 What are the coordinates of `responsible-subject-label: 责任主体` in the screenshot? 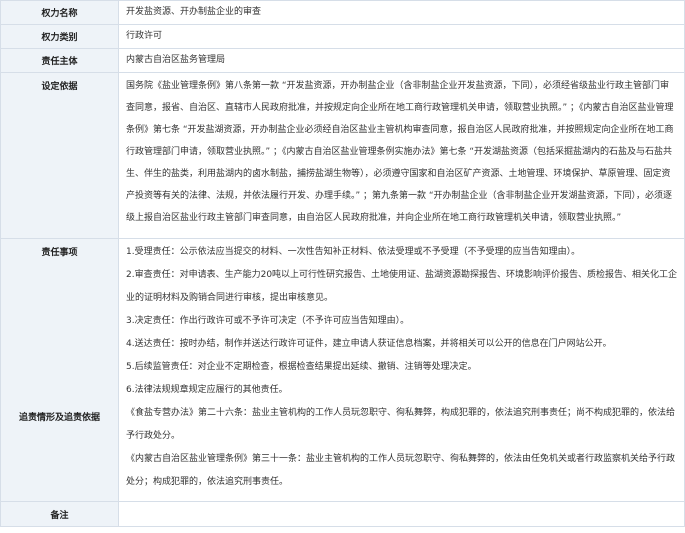 It's located at (59, 60).